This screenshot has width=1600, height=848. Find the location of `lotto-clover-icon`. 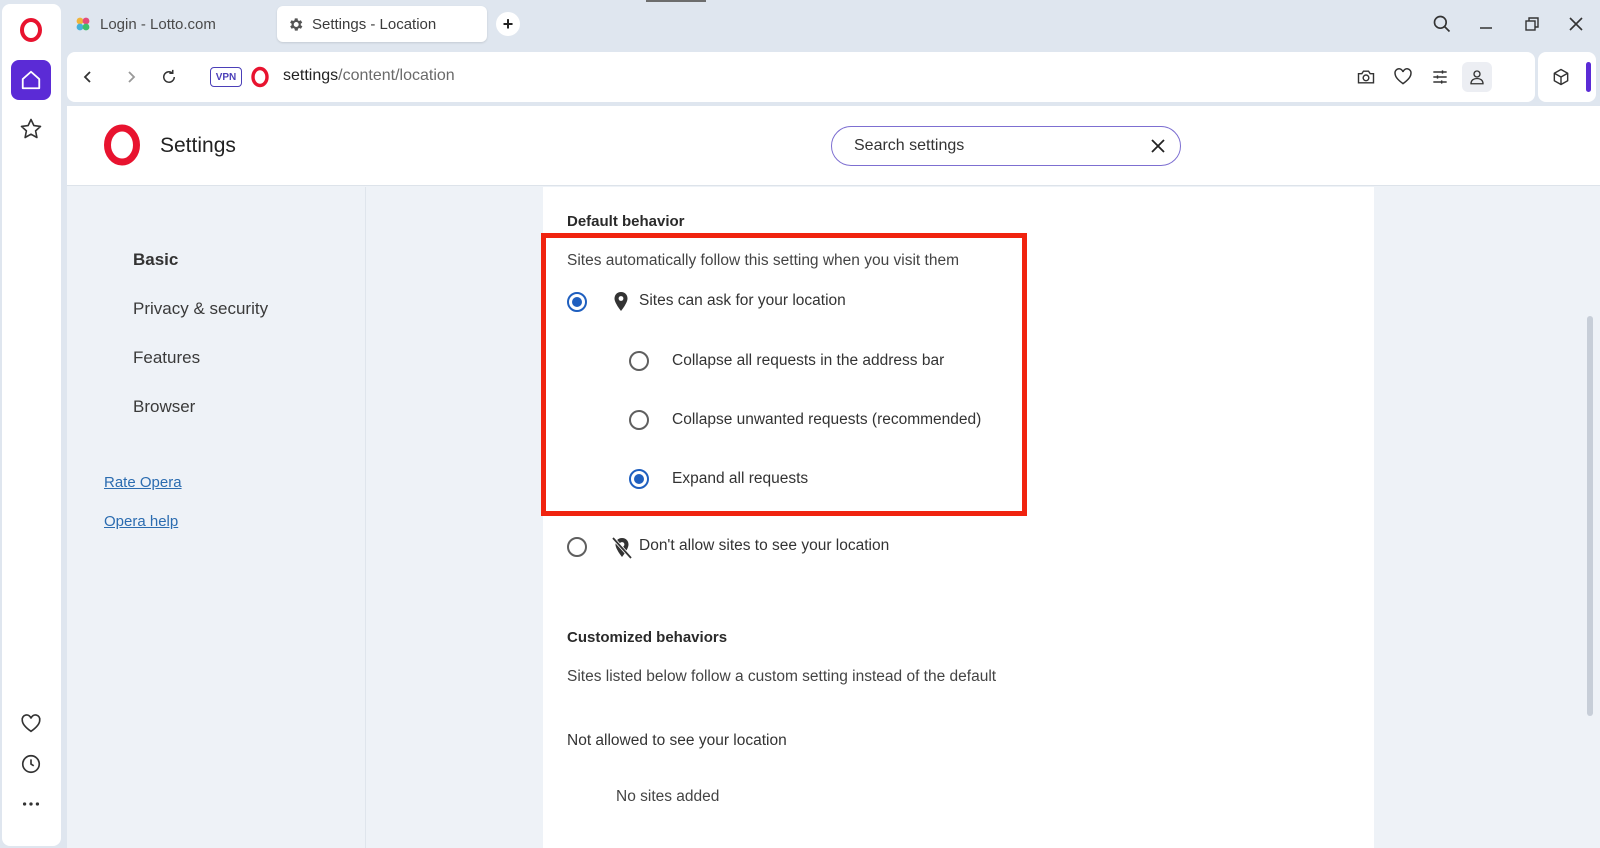

lotto-clover-icon is located at coordinates (83, 24).